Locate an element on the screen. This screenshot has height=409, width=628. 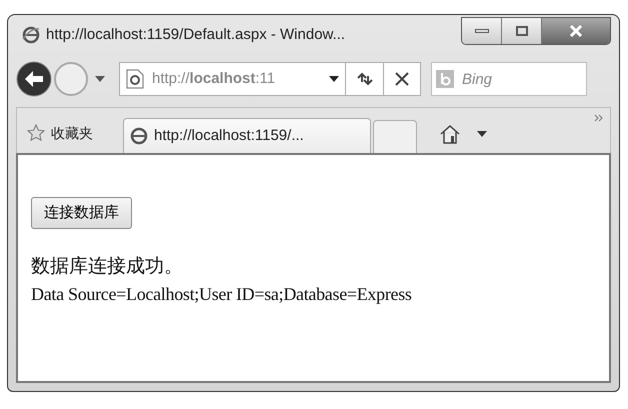
home-icon is located at coordinates (450, 134).